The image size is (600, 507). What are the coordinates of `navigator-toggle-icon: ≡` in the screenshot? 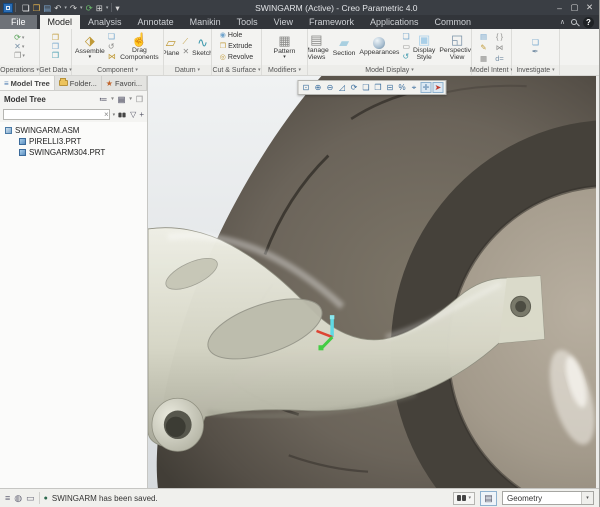 It's located at (7, 498).